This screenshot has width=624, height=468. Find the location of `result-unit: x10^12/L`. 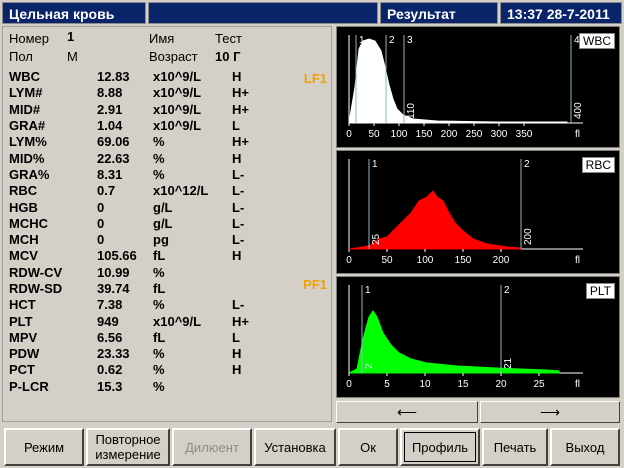

result-unit: x10^12/L is located at coordinates (181, 191).